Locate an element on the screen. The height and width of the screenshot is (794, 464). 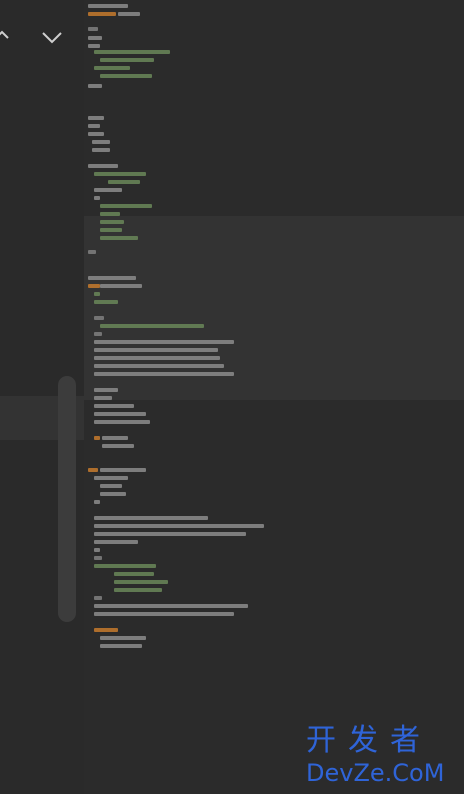
chevron-up-icon is located at coordinates (5, 36).